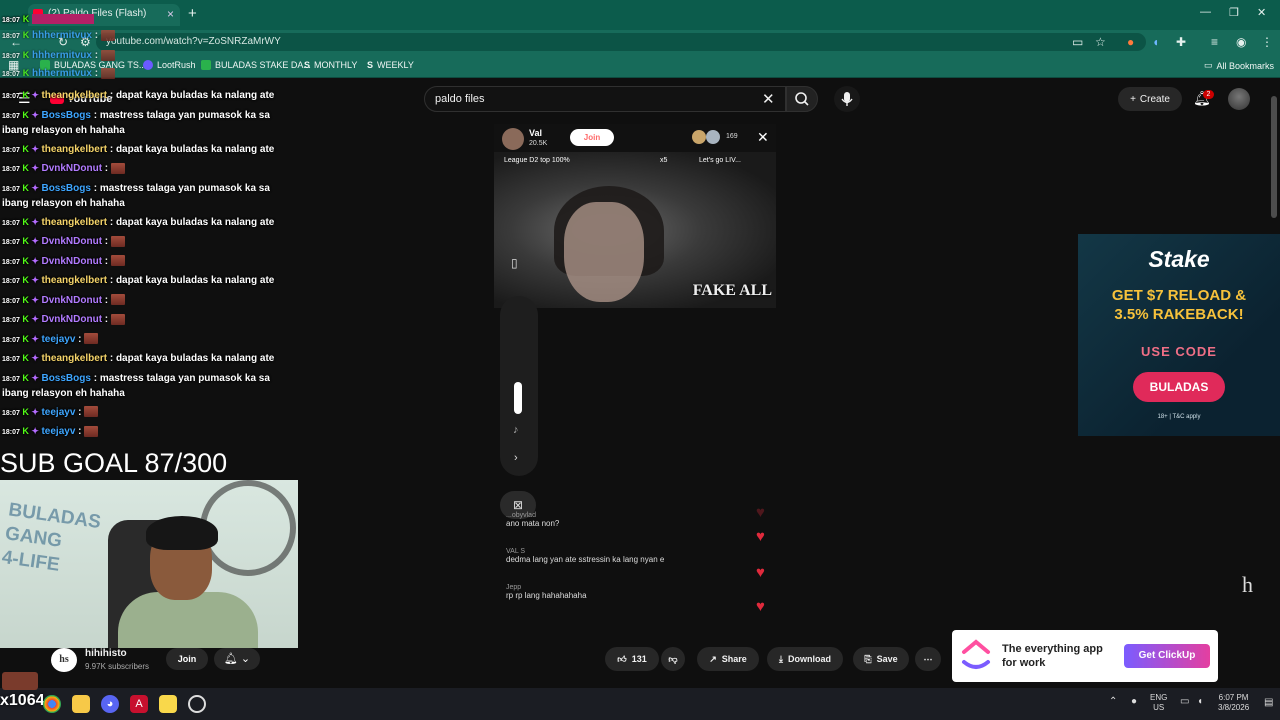 Image resolution: width=1280 pixels, height=720 pixels. What do you see at coordinates (1274, 382) in the screenshot?
I see `page-scrollbar` at bounding box center [1274, 382].